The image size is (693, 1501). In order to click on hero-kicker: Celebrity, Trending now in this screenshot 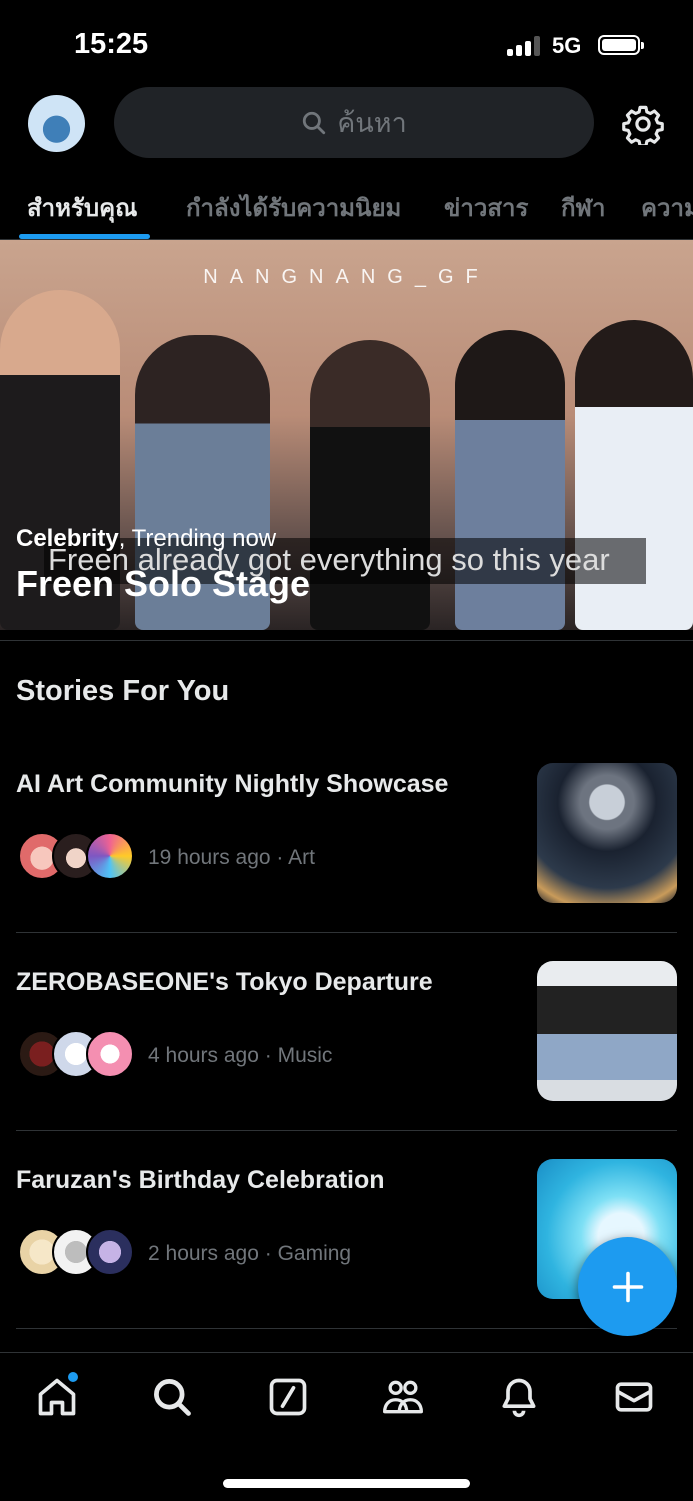, I will do `click(146, 539)`.